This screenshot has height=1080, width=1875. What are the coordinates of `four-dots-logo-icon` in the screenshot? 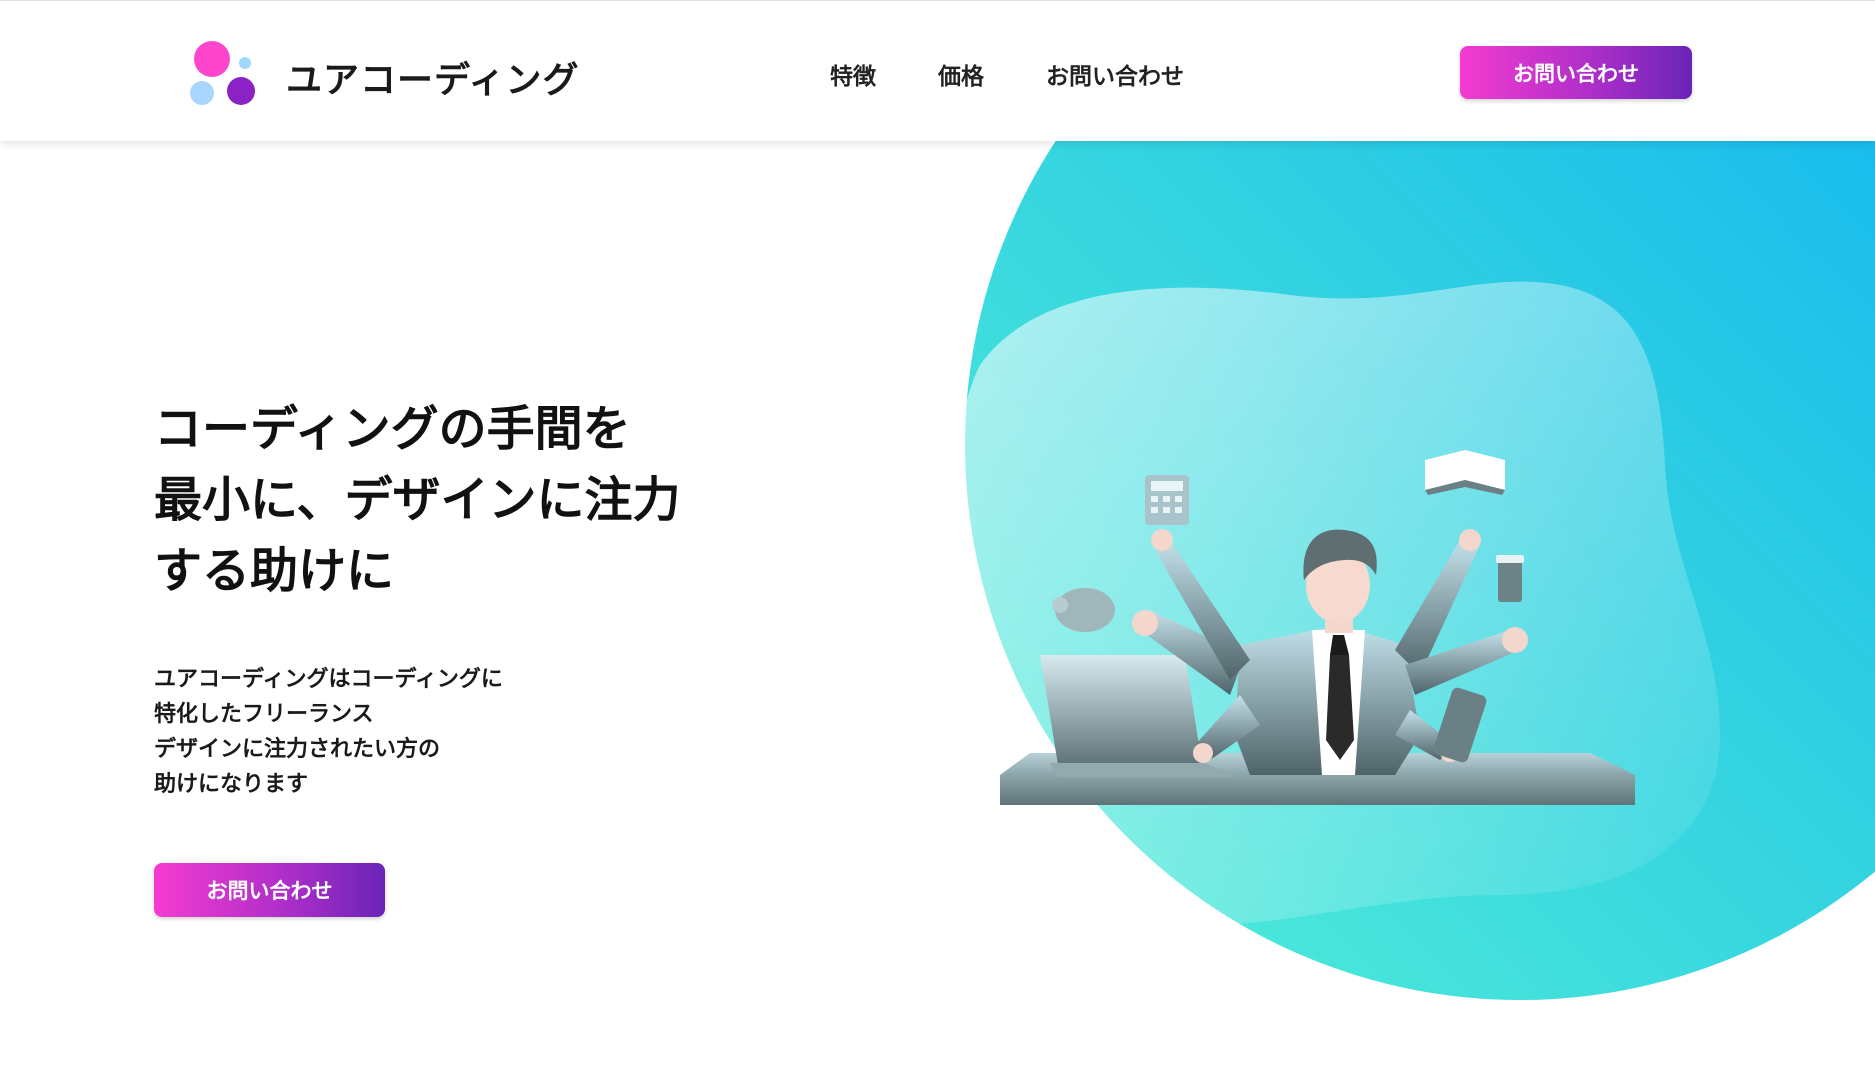 It's located at (223, 72).